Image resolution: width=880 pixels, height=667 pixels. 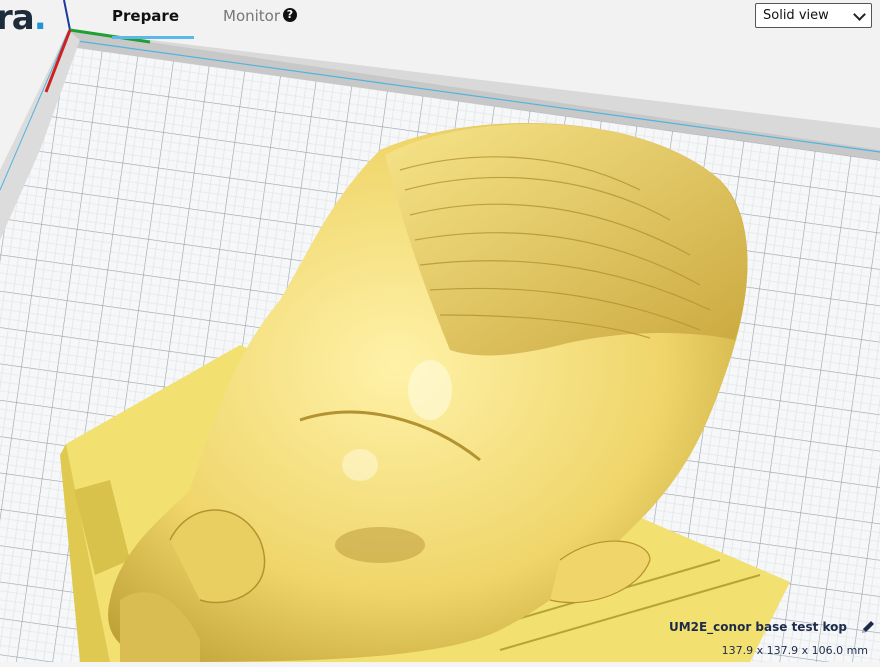 I want to click on pencil-icon, so click(x=868, y=627).